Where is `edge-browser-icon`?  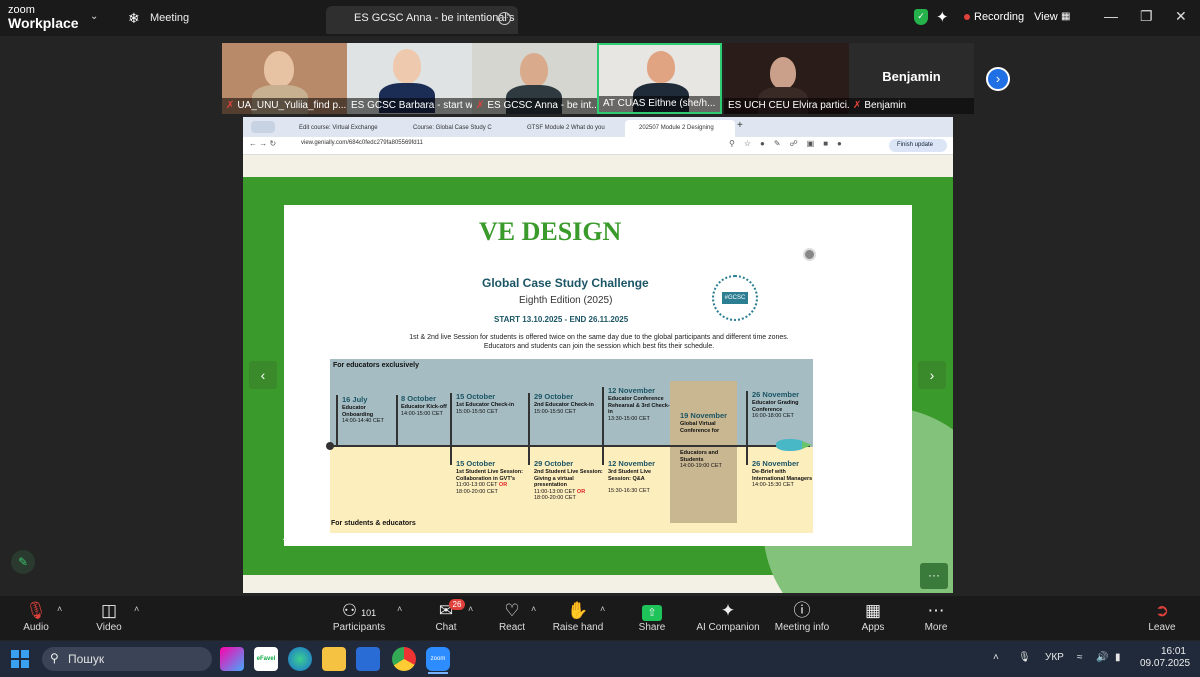 edge-browser-icon is located at coordinates (300, 659).